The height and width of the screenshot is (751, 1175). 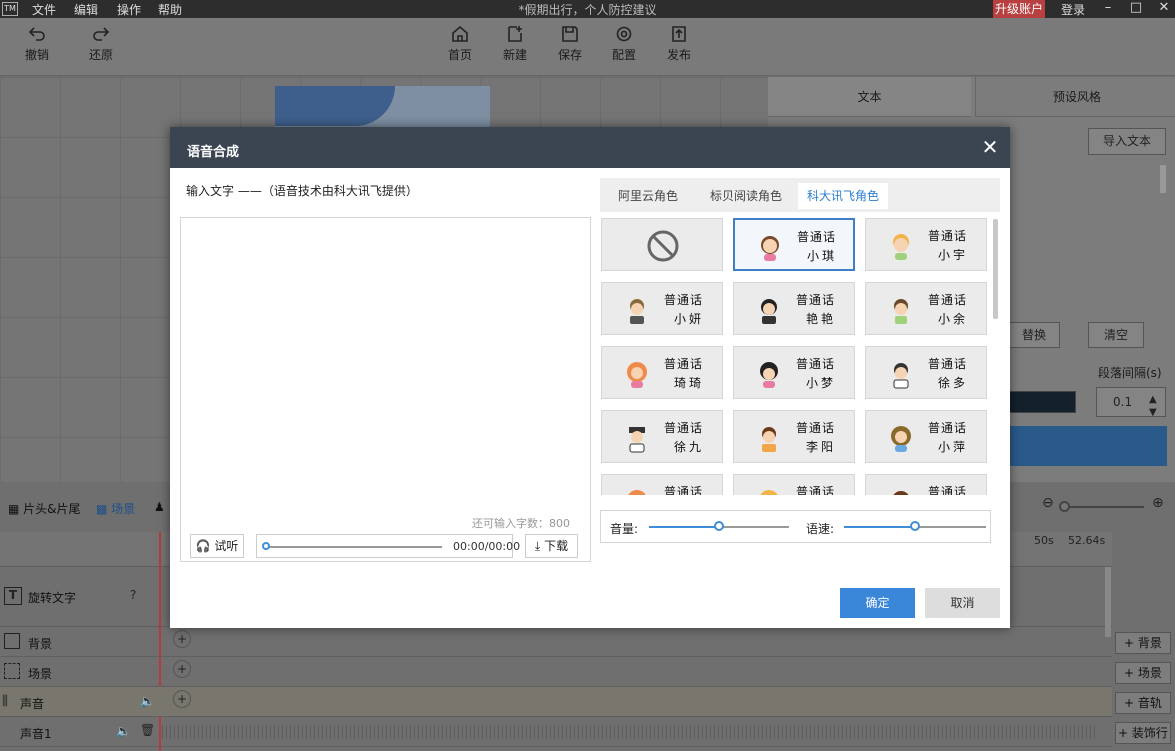 I want to click on voice-xuduo: 普通话 徐多, so click(x=926, y=372).